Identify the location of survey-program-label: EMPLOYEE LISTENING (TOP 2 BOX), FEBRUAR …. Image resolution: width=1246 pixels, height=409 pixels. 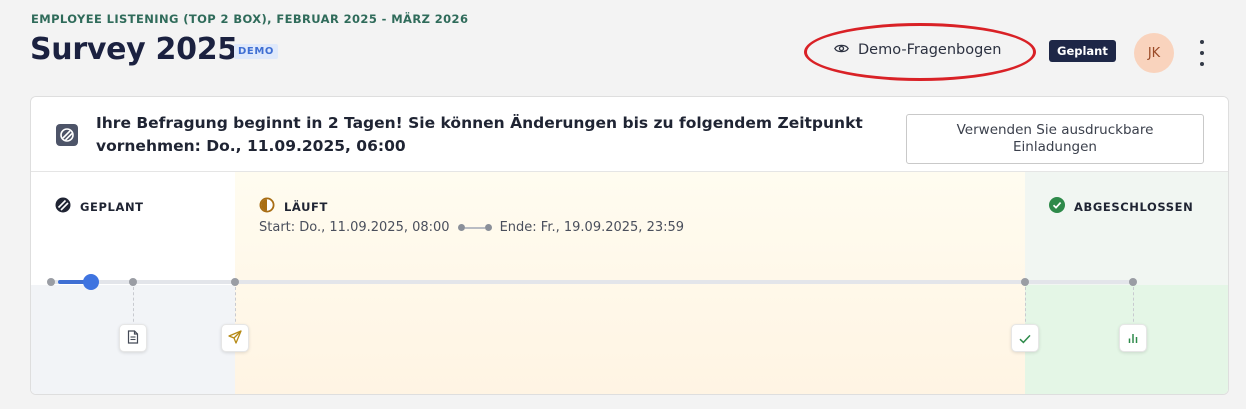
(250, 19).